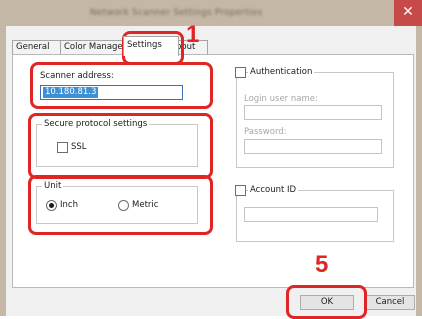 This screenshot has width=422, height=319. What do you see at coordinates (120, 205) in the screenshot?
I see `highlight-unit` at bounding box center [120, 205].